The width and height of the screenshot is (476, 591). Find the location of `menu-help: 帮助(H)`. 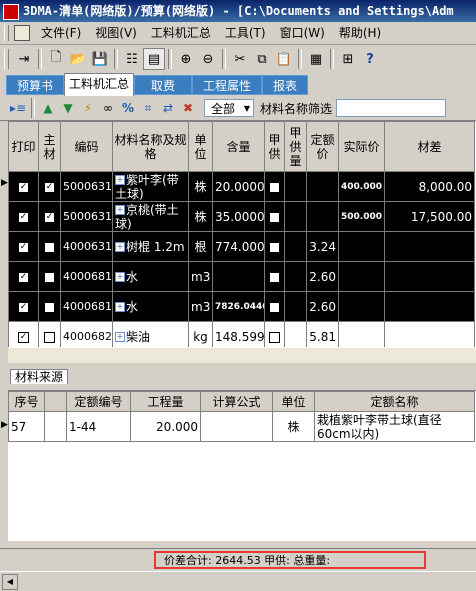

menu-help: 帮助(H) is located at coordinates (360, 33).